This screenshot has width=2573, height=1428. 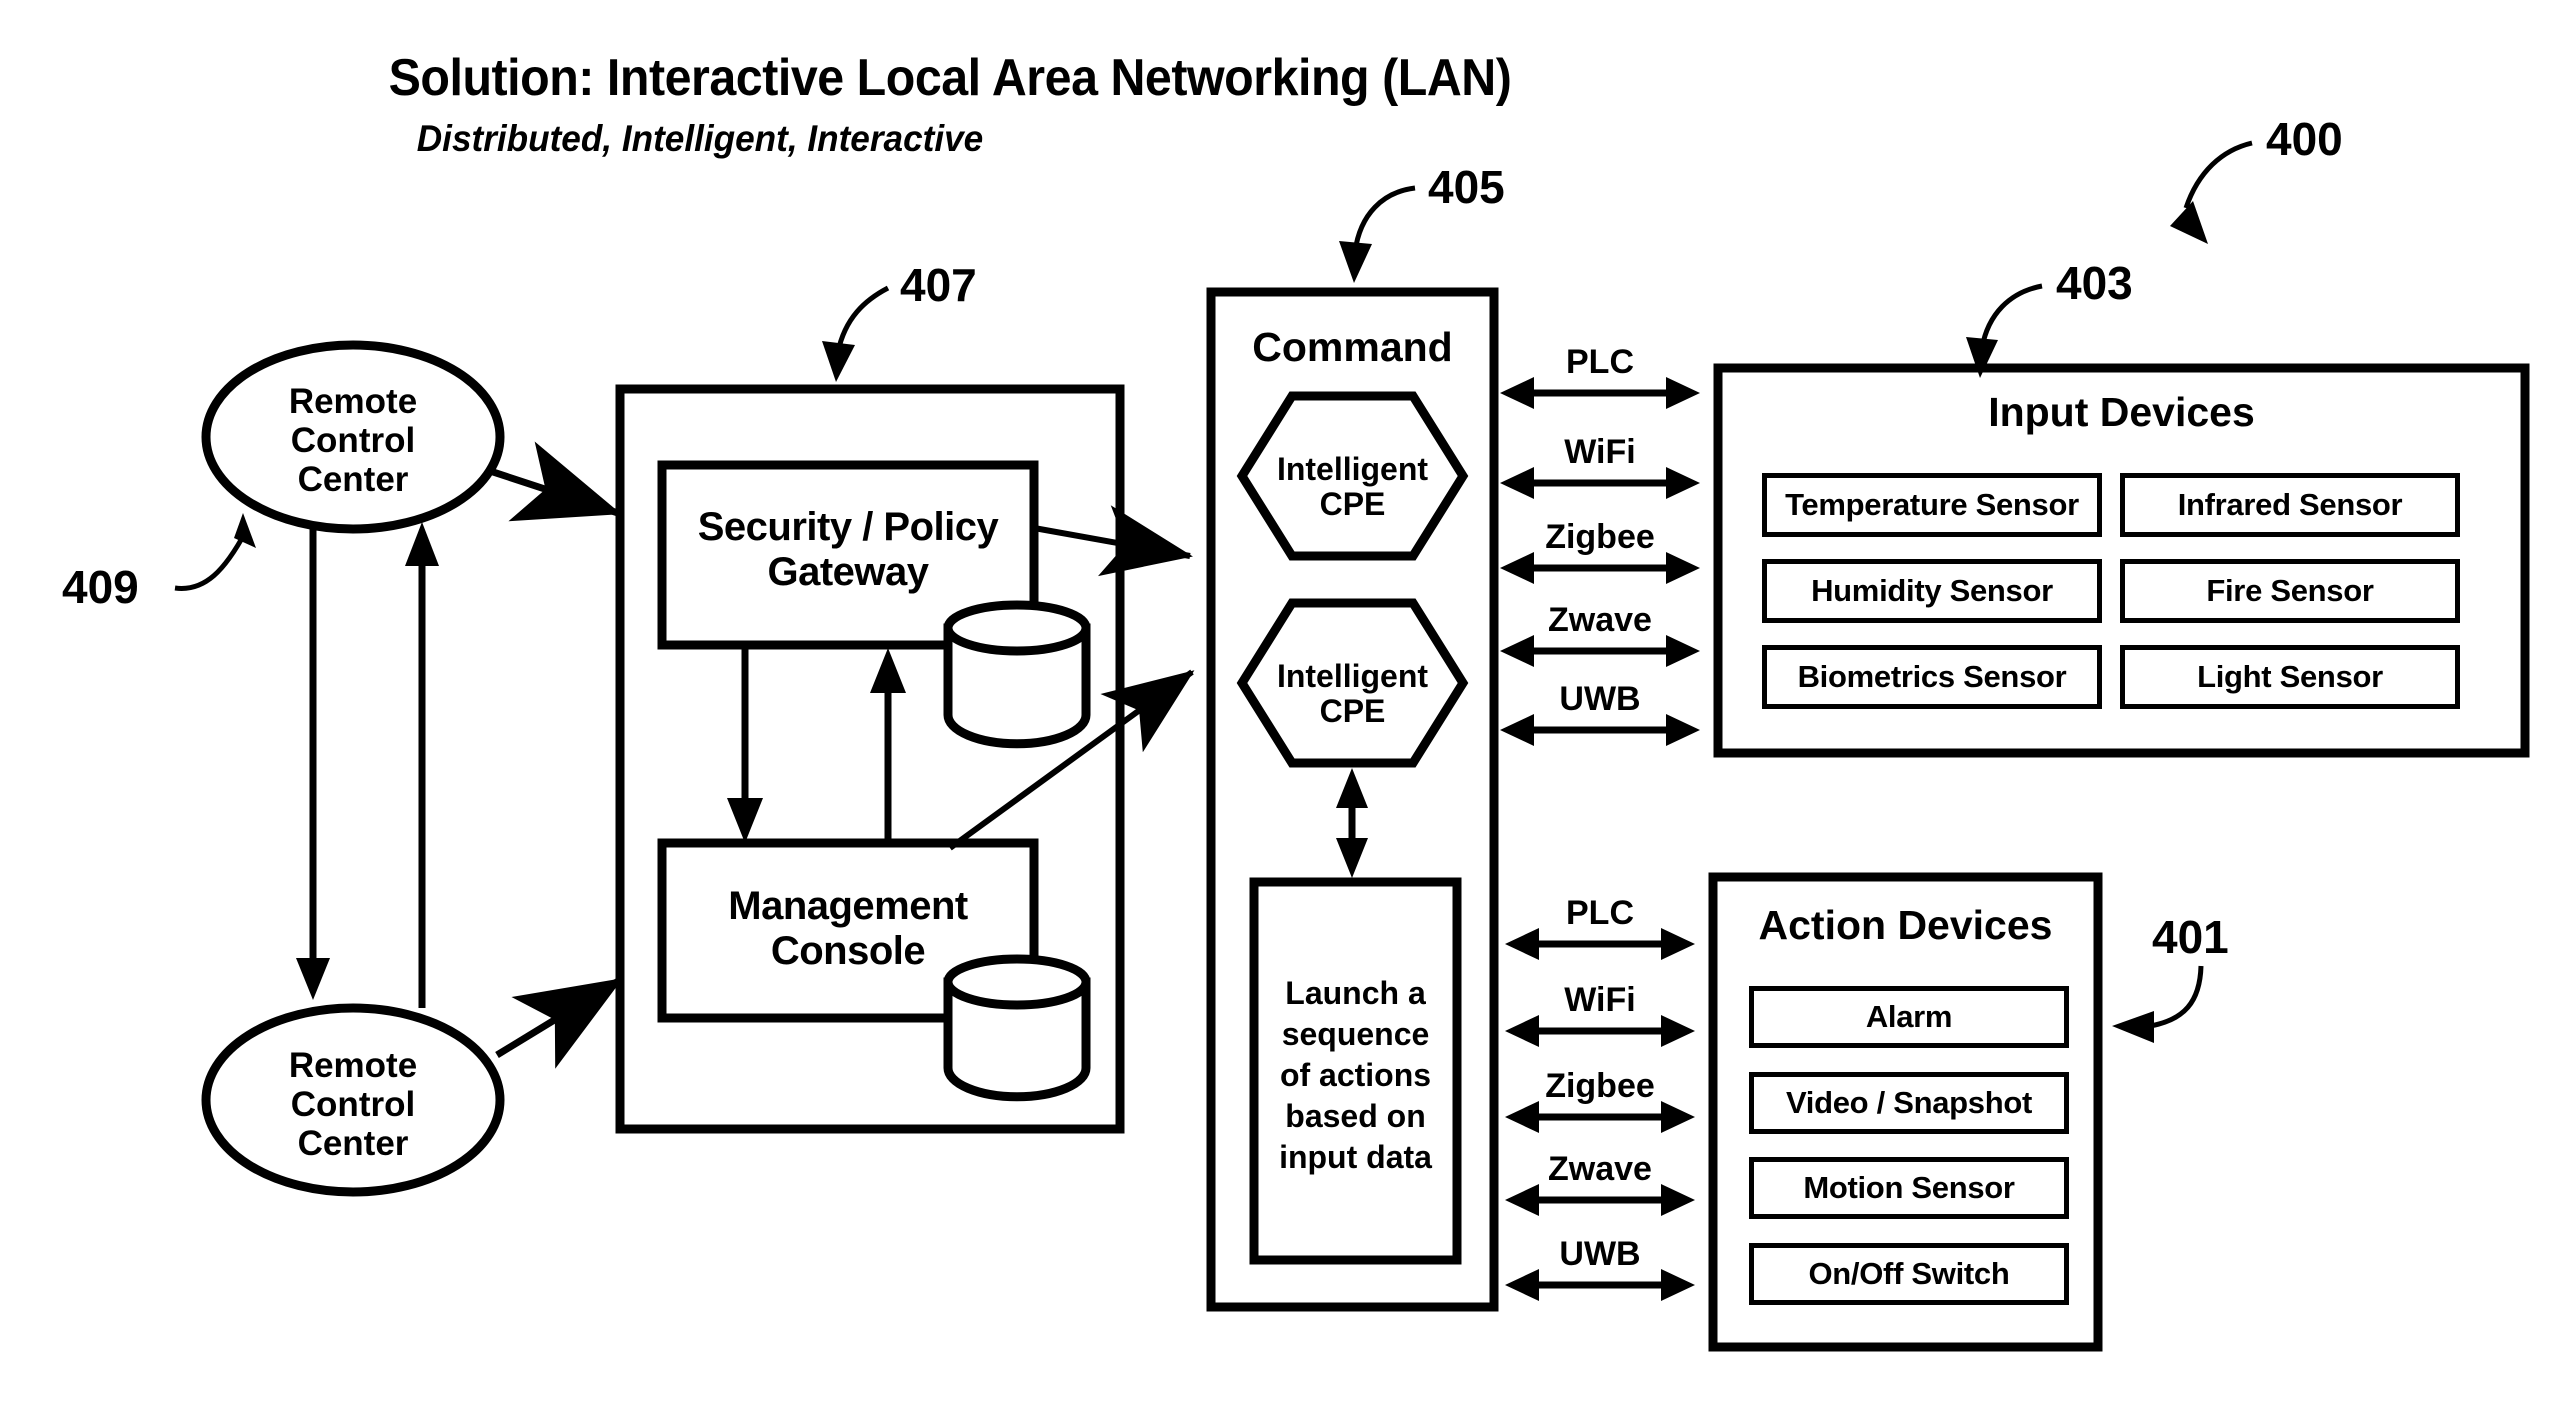 What do you see at coordinates (1909, 1017) in the screenshot?
I see `action-device-alarm: Alarm` at bounding box center [1909, 1017].